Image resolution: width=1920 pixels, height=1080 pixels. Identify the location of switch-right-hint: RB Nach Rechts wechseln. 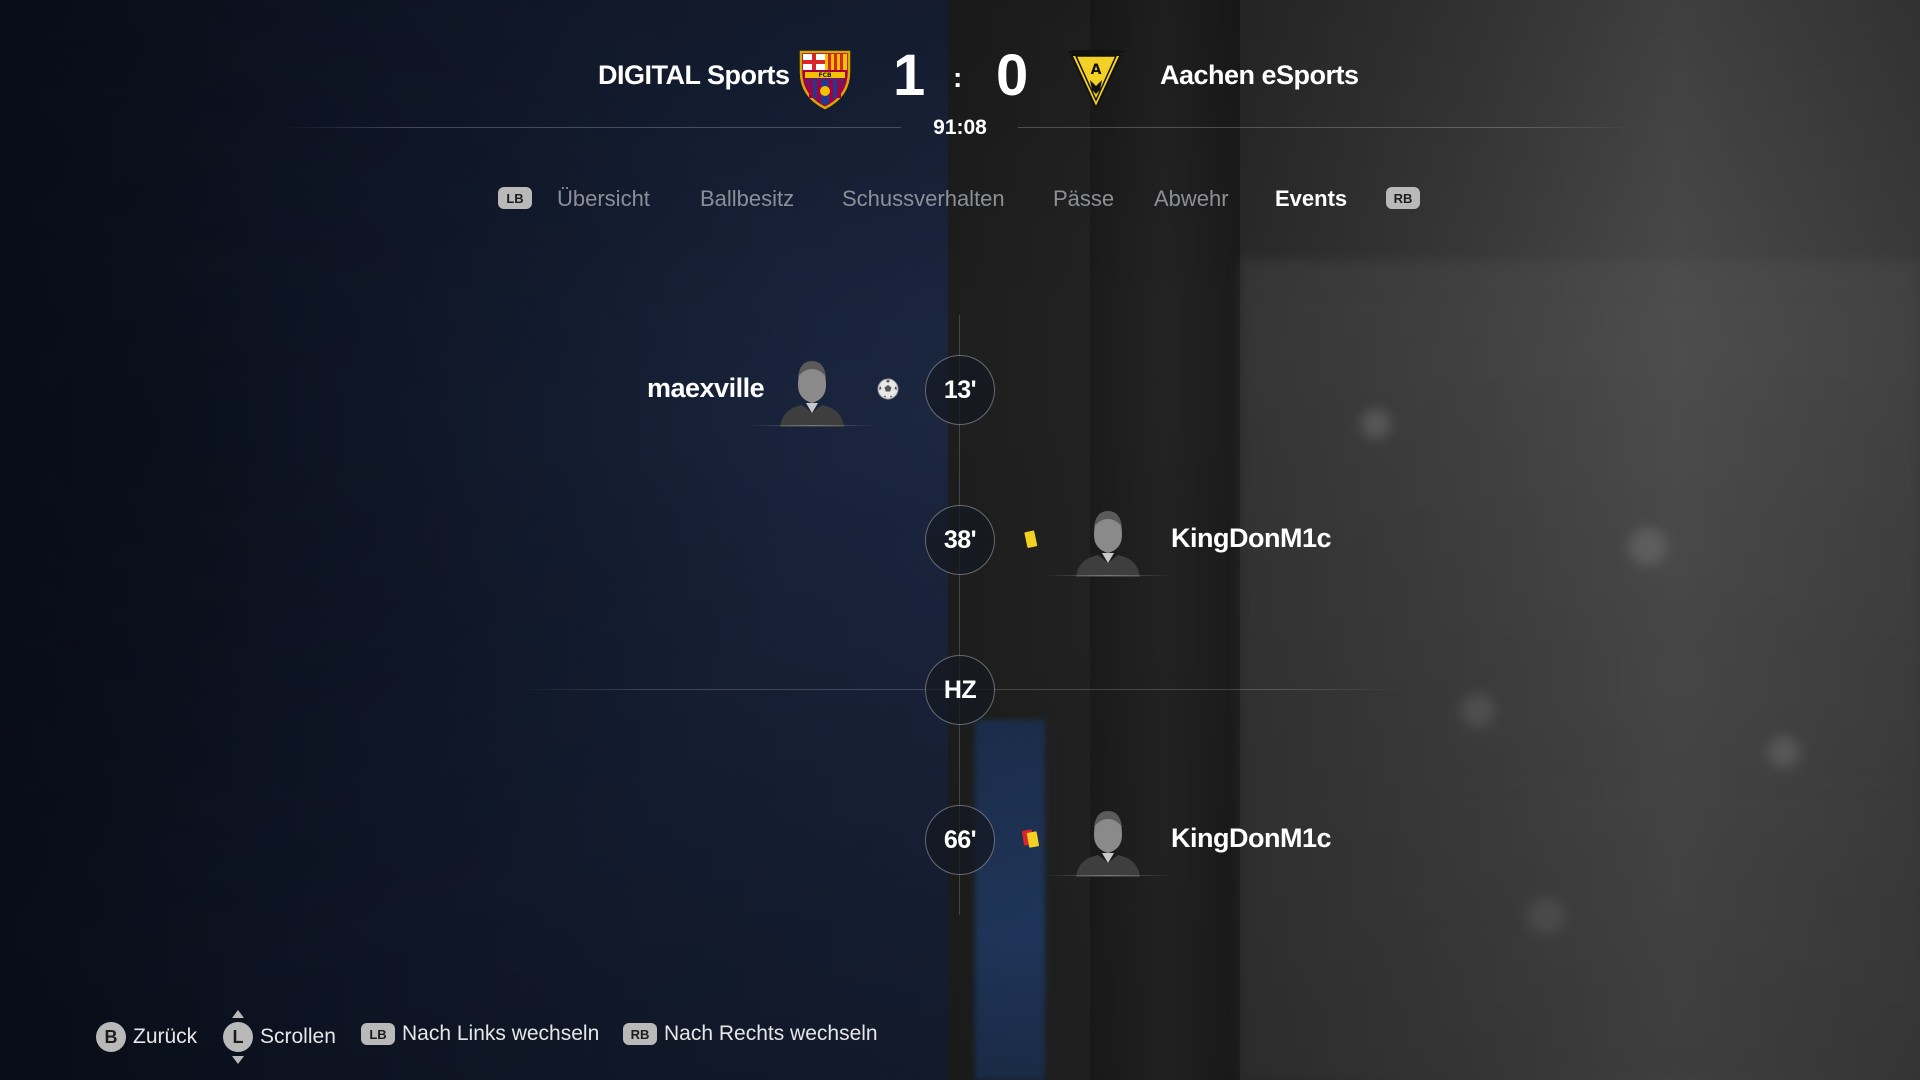
(750, 1034).